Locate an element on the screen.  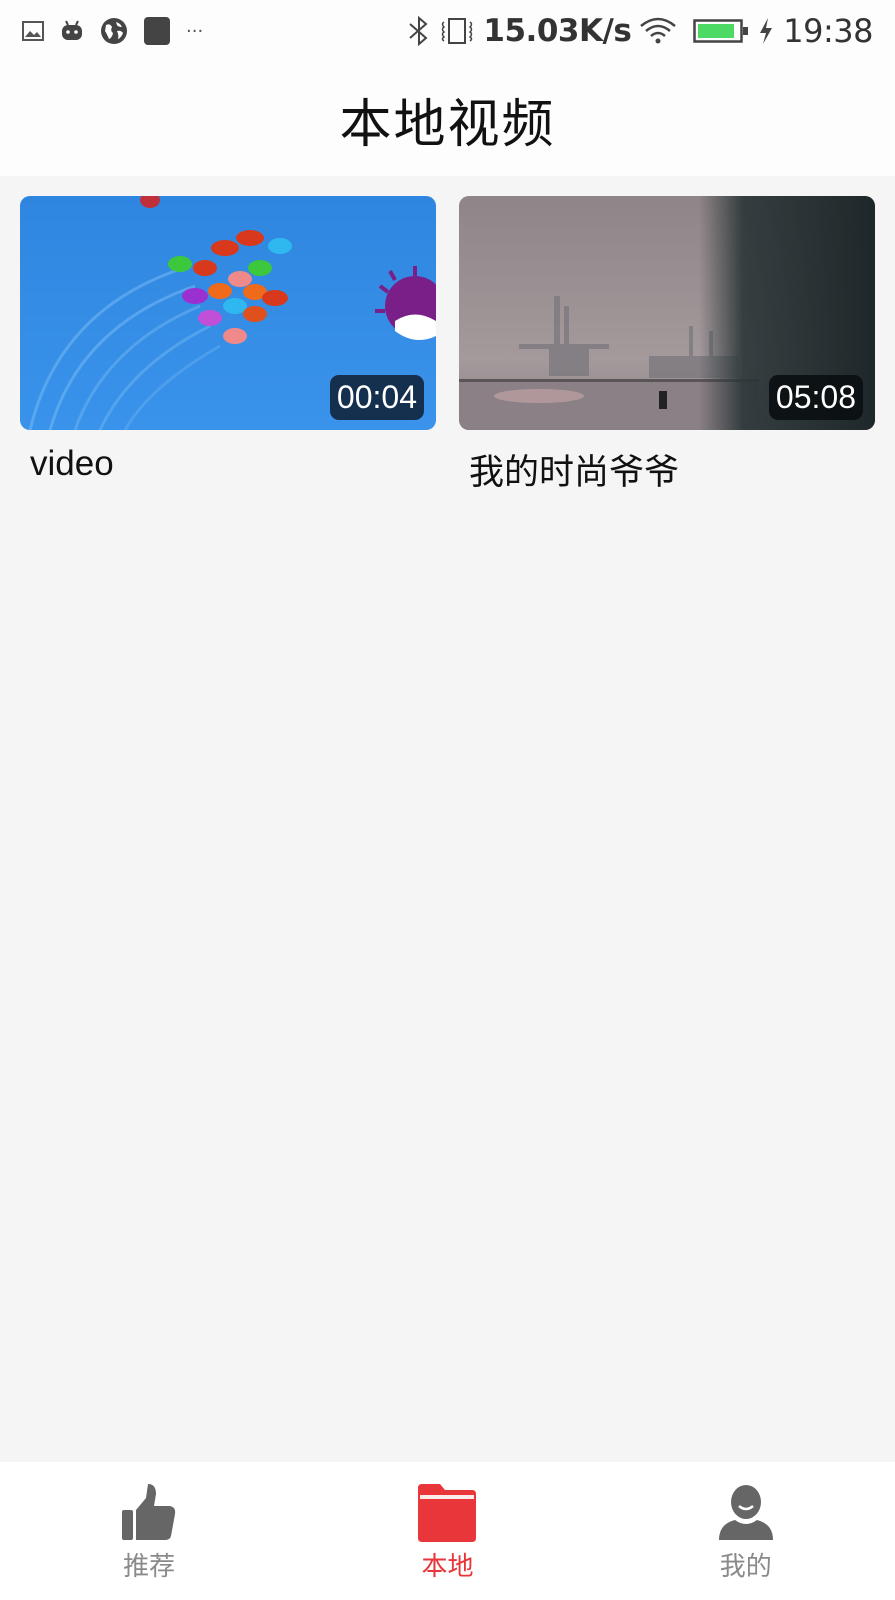
wifi-icon is located at coordinates (658, 30).